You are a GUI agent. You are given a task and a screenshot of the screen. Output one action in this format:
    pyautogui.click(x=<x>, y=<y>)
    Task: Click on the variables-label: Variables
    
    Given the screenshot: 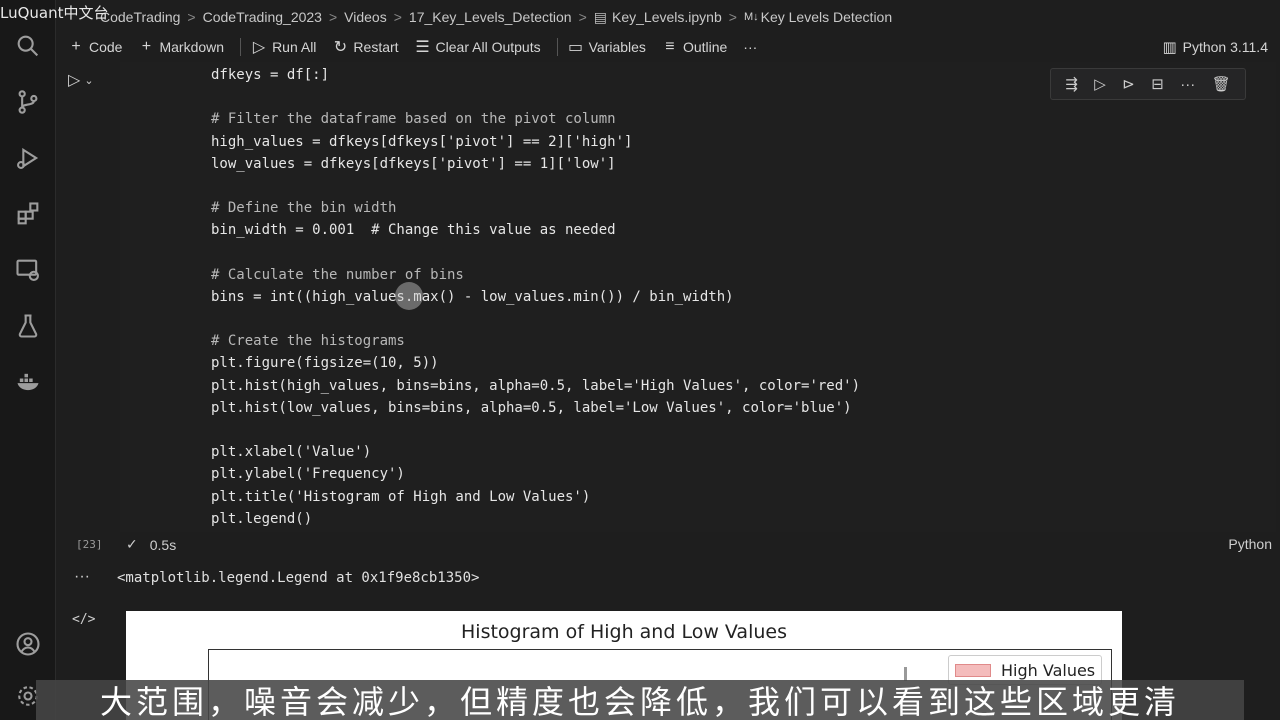 What is the action you would take?
    pyautogui.click(x=617, y=47)
    